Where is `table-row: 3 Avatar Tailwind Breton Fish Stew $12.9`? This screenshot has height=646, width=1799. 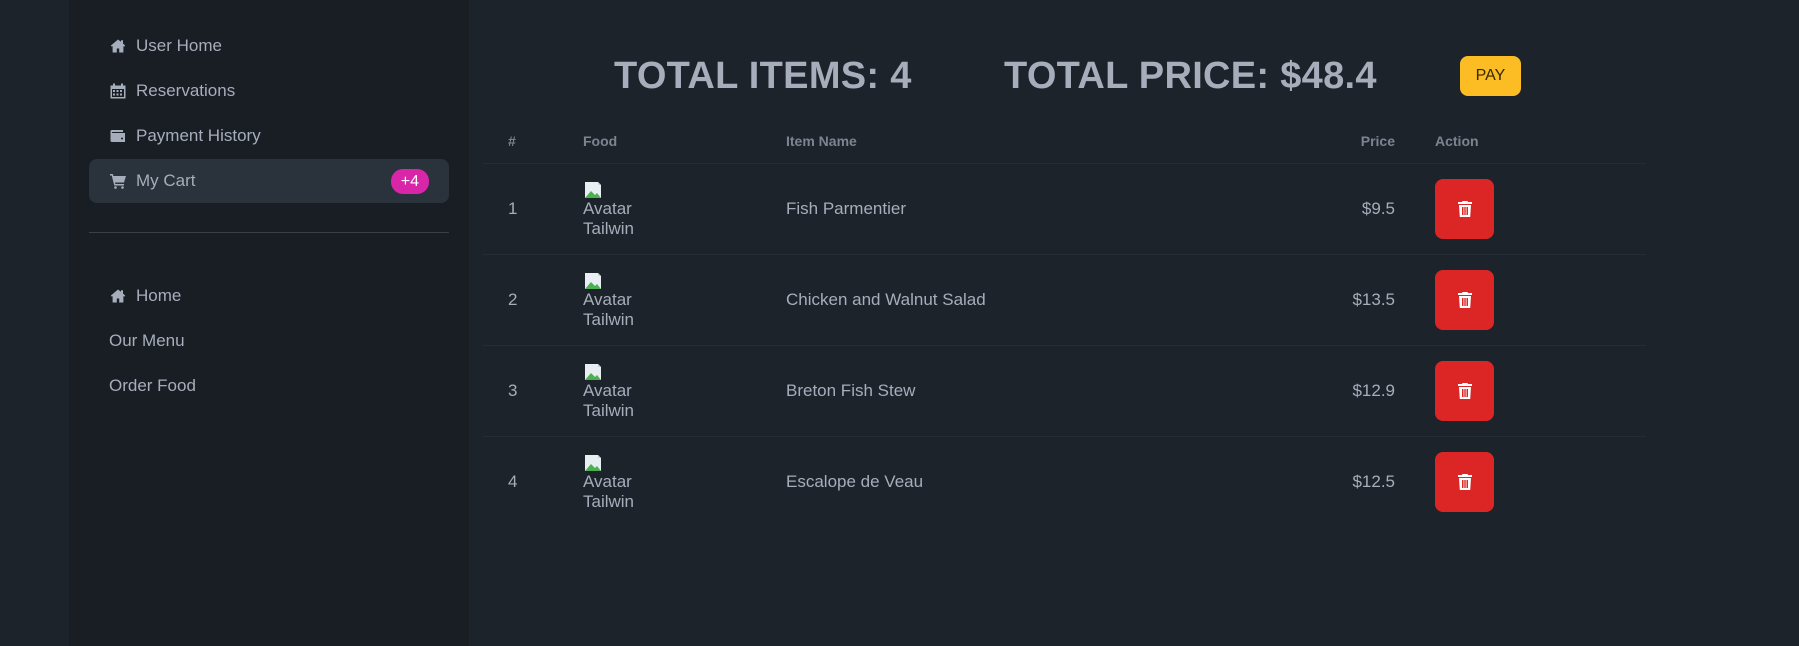
table-row: 3 Avatar Tailwind Breton Fish Stew $12.9 is located at coordinates (1064, 391).